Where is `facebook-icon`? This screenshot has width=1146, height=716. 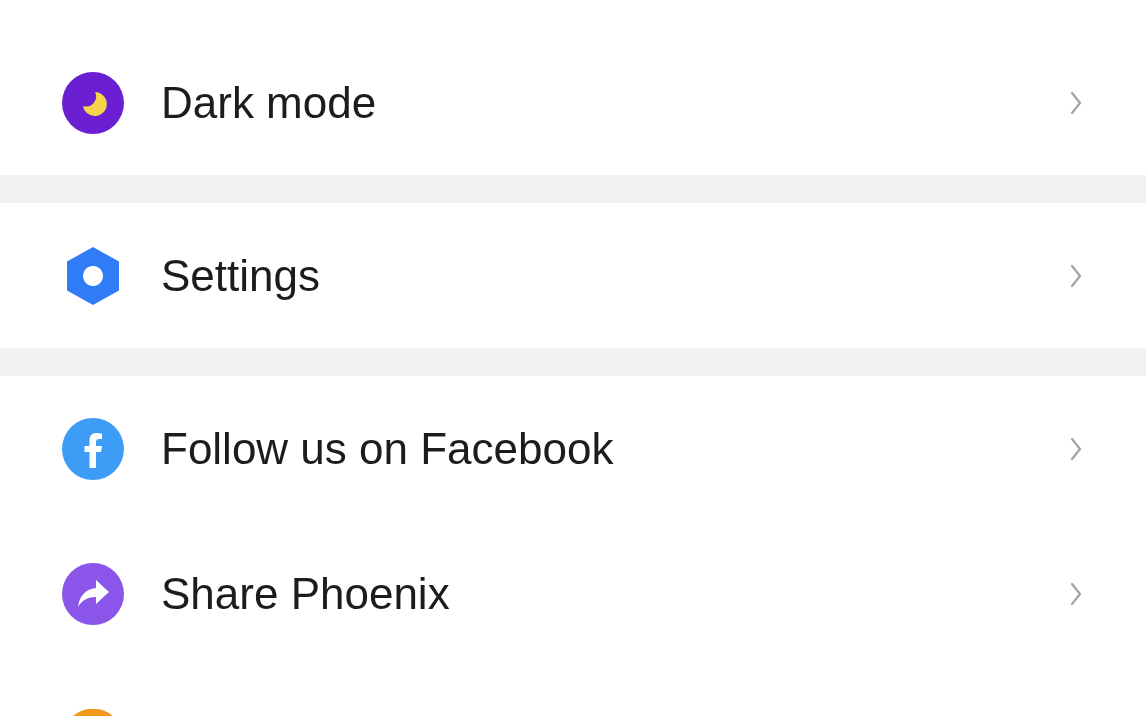
facebook-icon is located at coordinates (93, 448).